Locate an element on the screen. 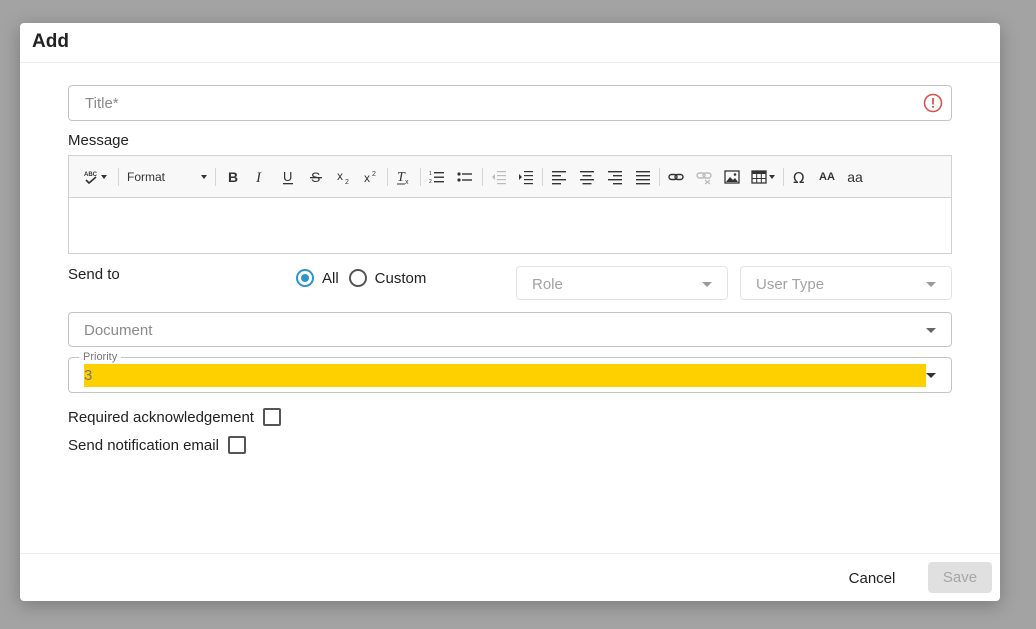  justify-button is located at coordinates (643, 177).